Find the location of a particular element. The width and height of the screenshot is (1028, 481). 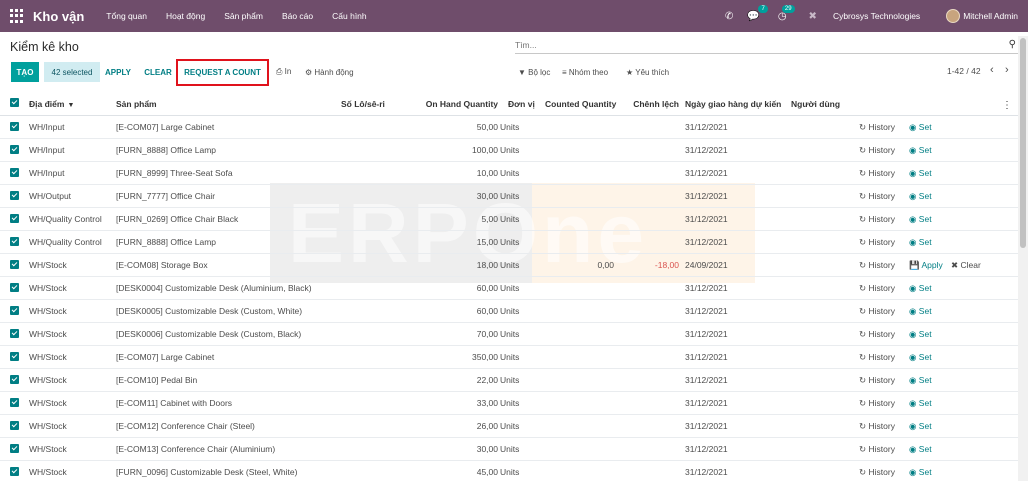

selected-count-badge: 42 selected is located at coordinates (72, 72).